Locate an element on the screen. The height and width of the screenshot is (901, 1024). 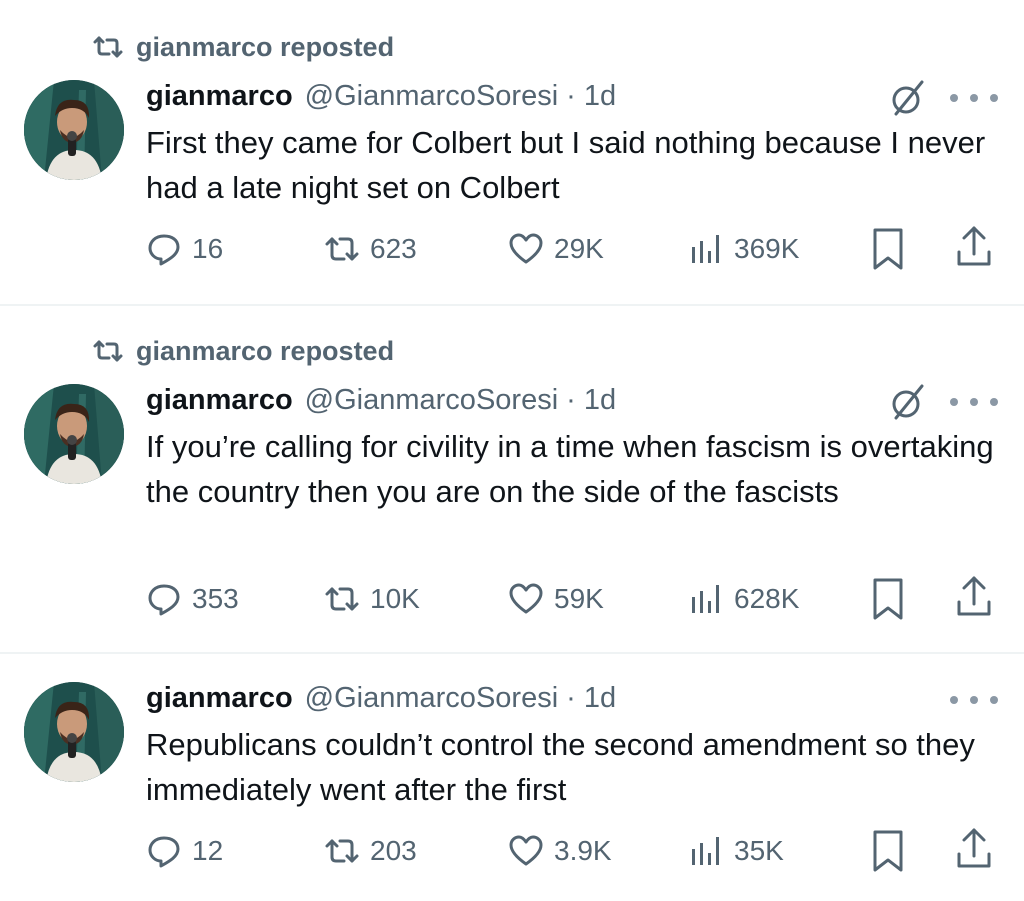
reply-button: 353 is located at coordinates (192, 599).